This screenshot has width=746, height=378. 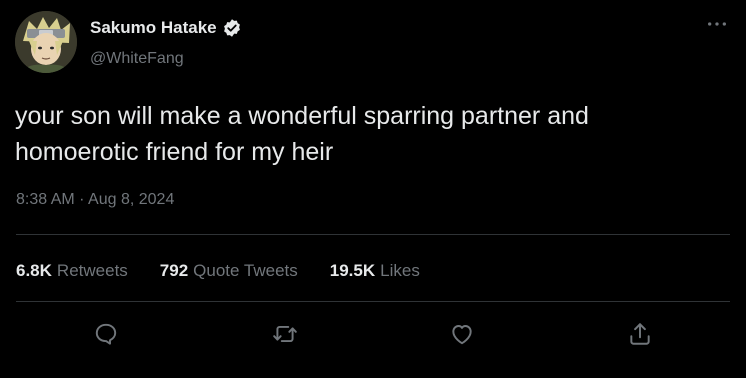 What do you see at coordinates (352, 270) in the screenshot?
I see `likes-count: 19.5K` at bounding box center [352, 270].